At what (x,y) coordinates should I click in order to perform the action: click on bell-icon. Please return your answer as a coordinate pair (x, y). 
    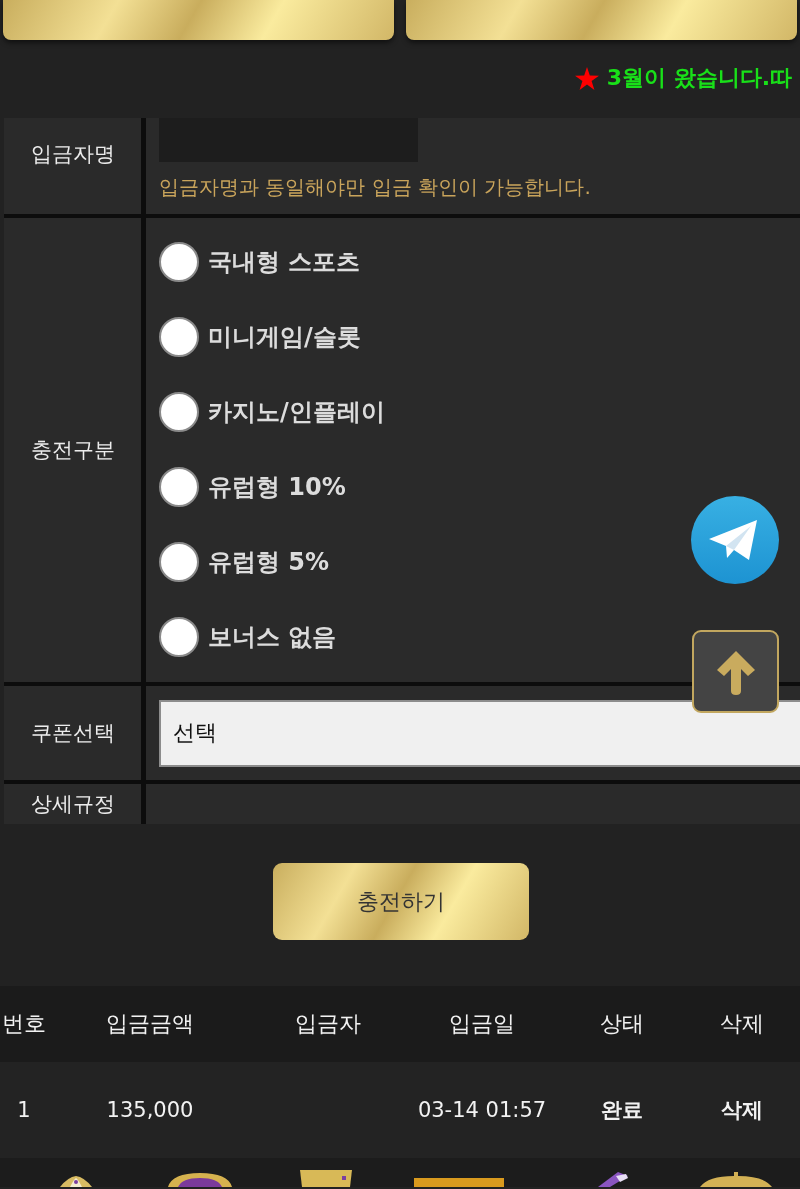
    Looking at the image, I should click on (736, 1179).